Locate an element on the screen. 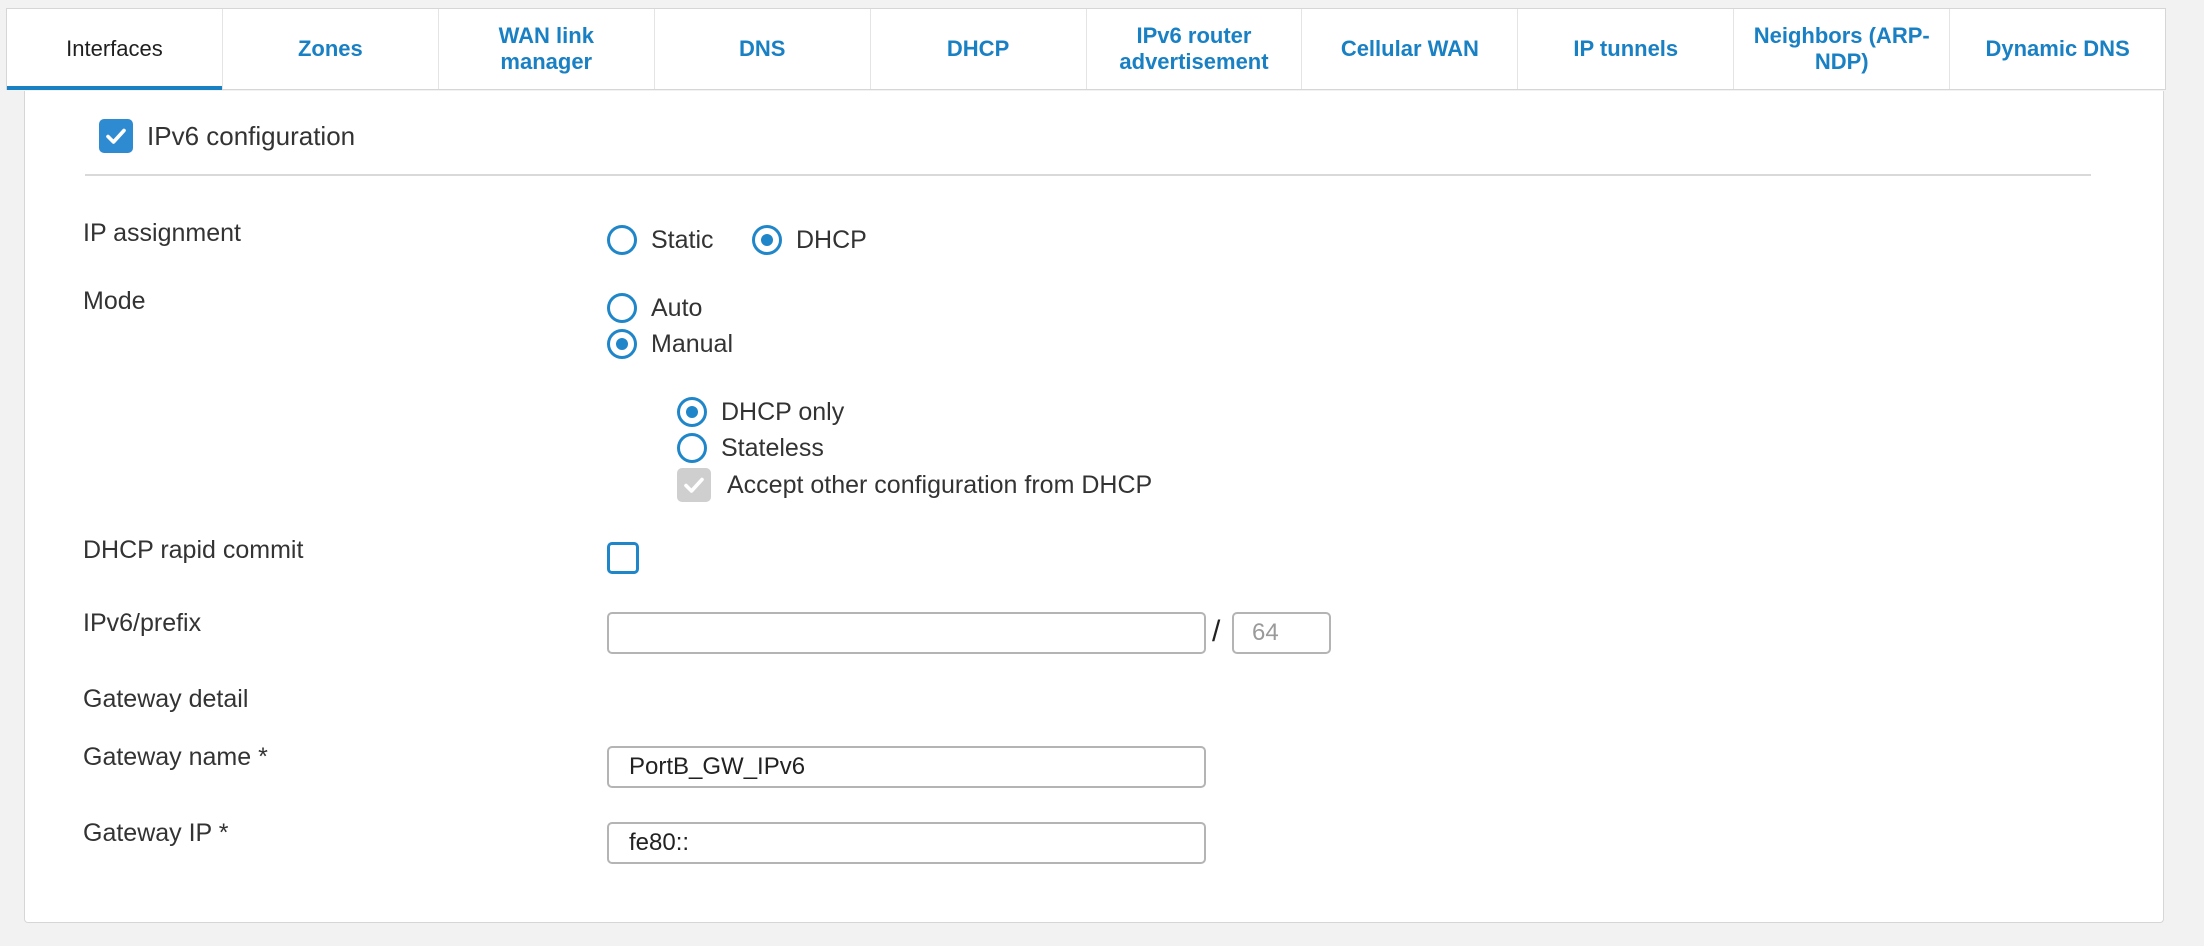 The width and height of the screenshot is (2204, 946). ipv6-config-checkbox is located at coordinates (116, 136).